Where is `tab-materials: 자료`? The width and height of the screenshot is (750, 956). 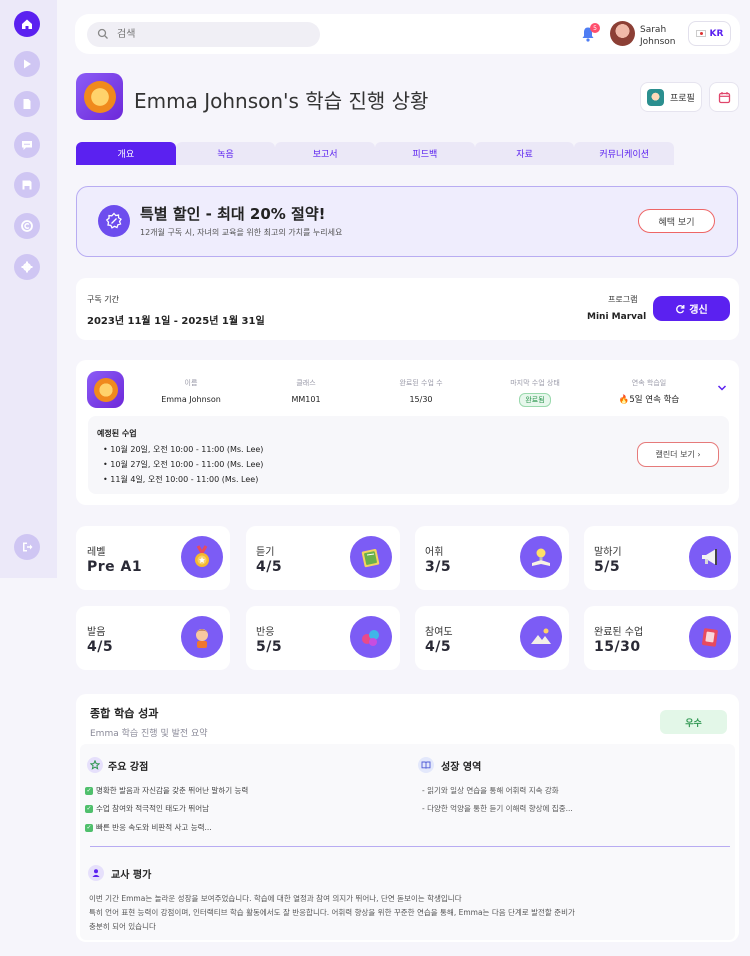
tab-materials: 자료 is located at coordinates (524, 153).